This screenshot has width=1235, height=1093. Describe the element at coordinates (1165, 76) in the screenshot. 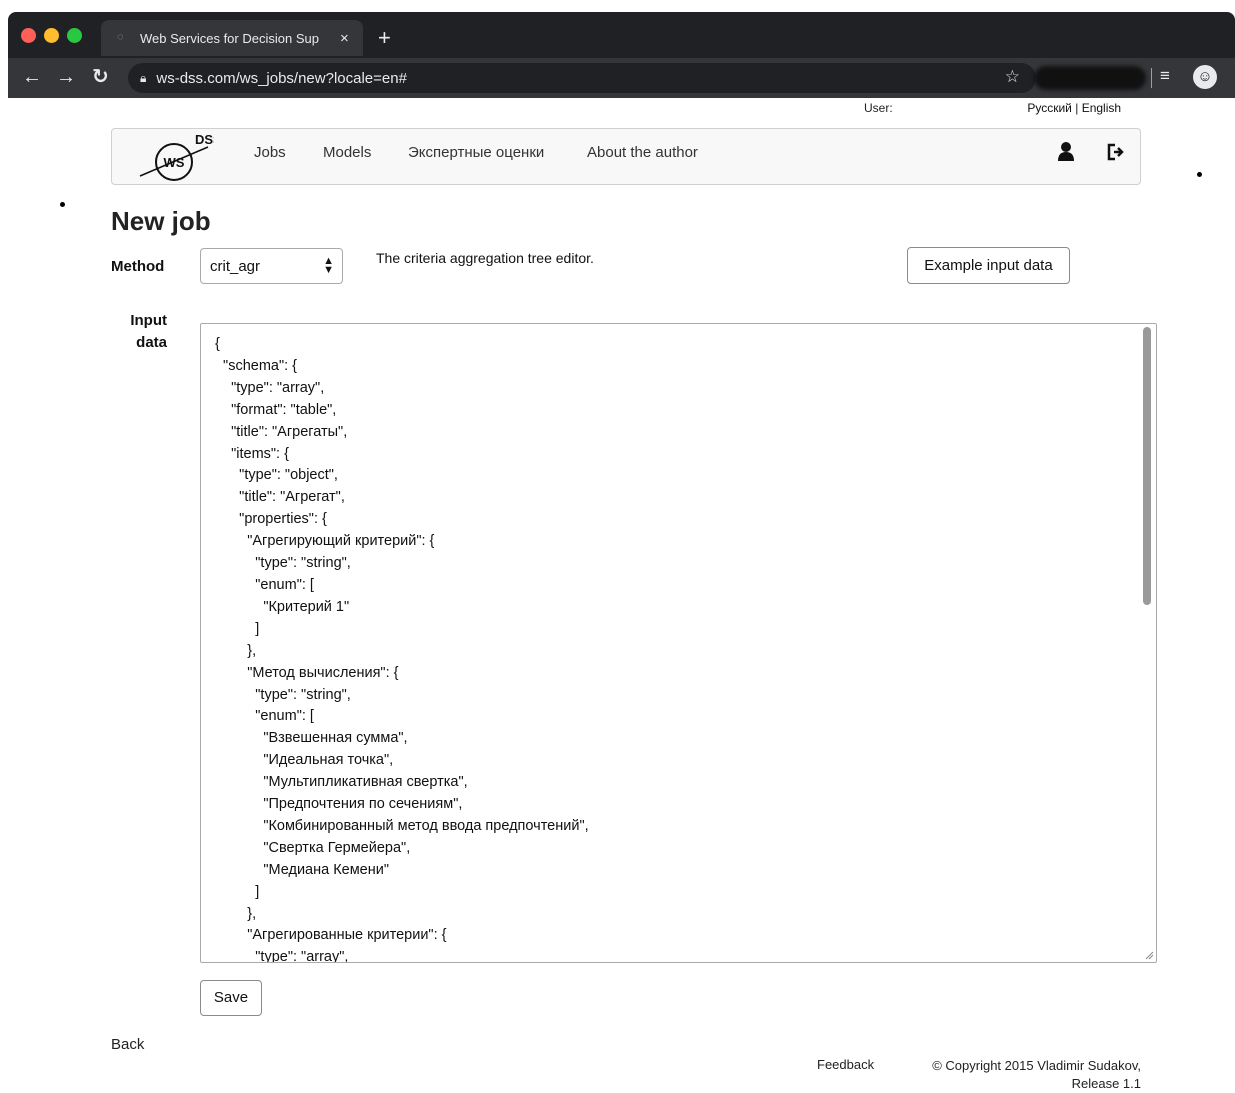

I see `media-queue-icon: ≡` at that location.